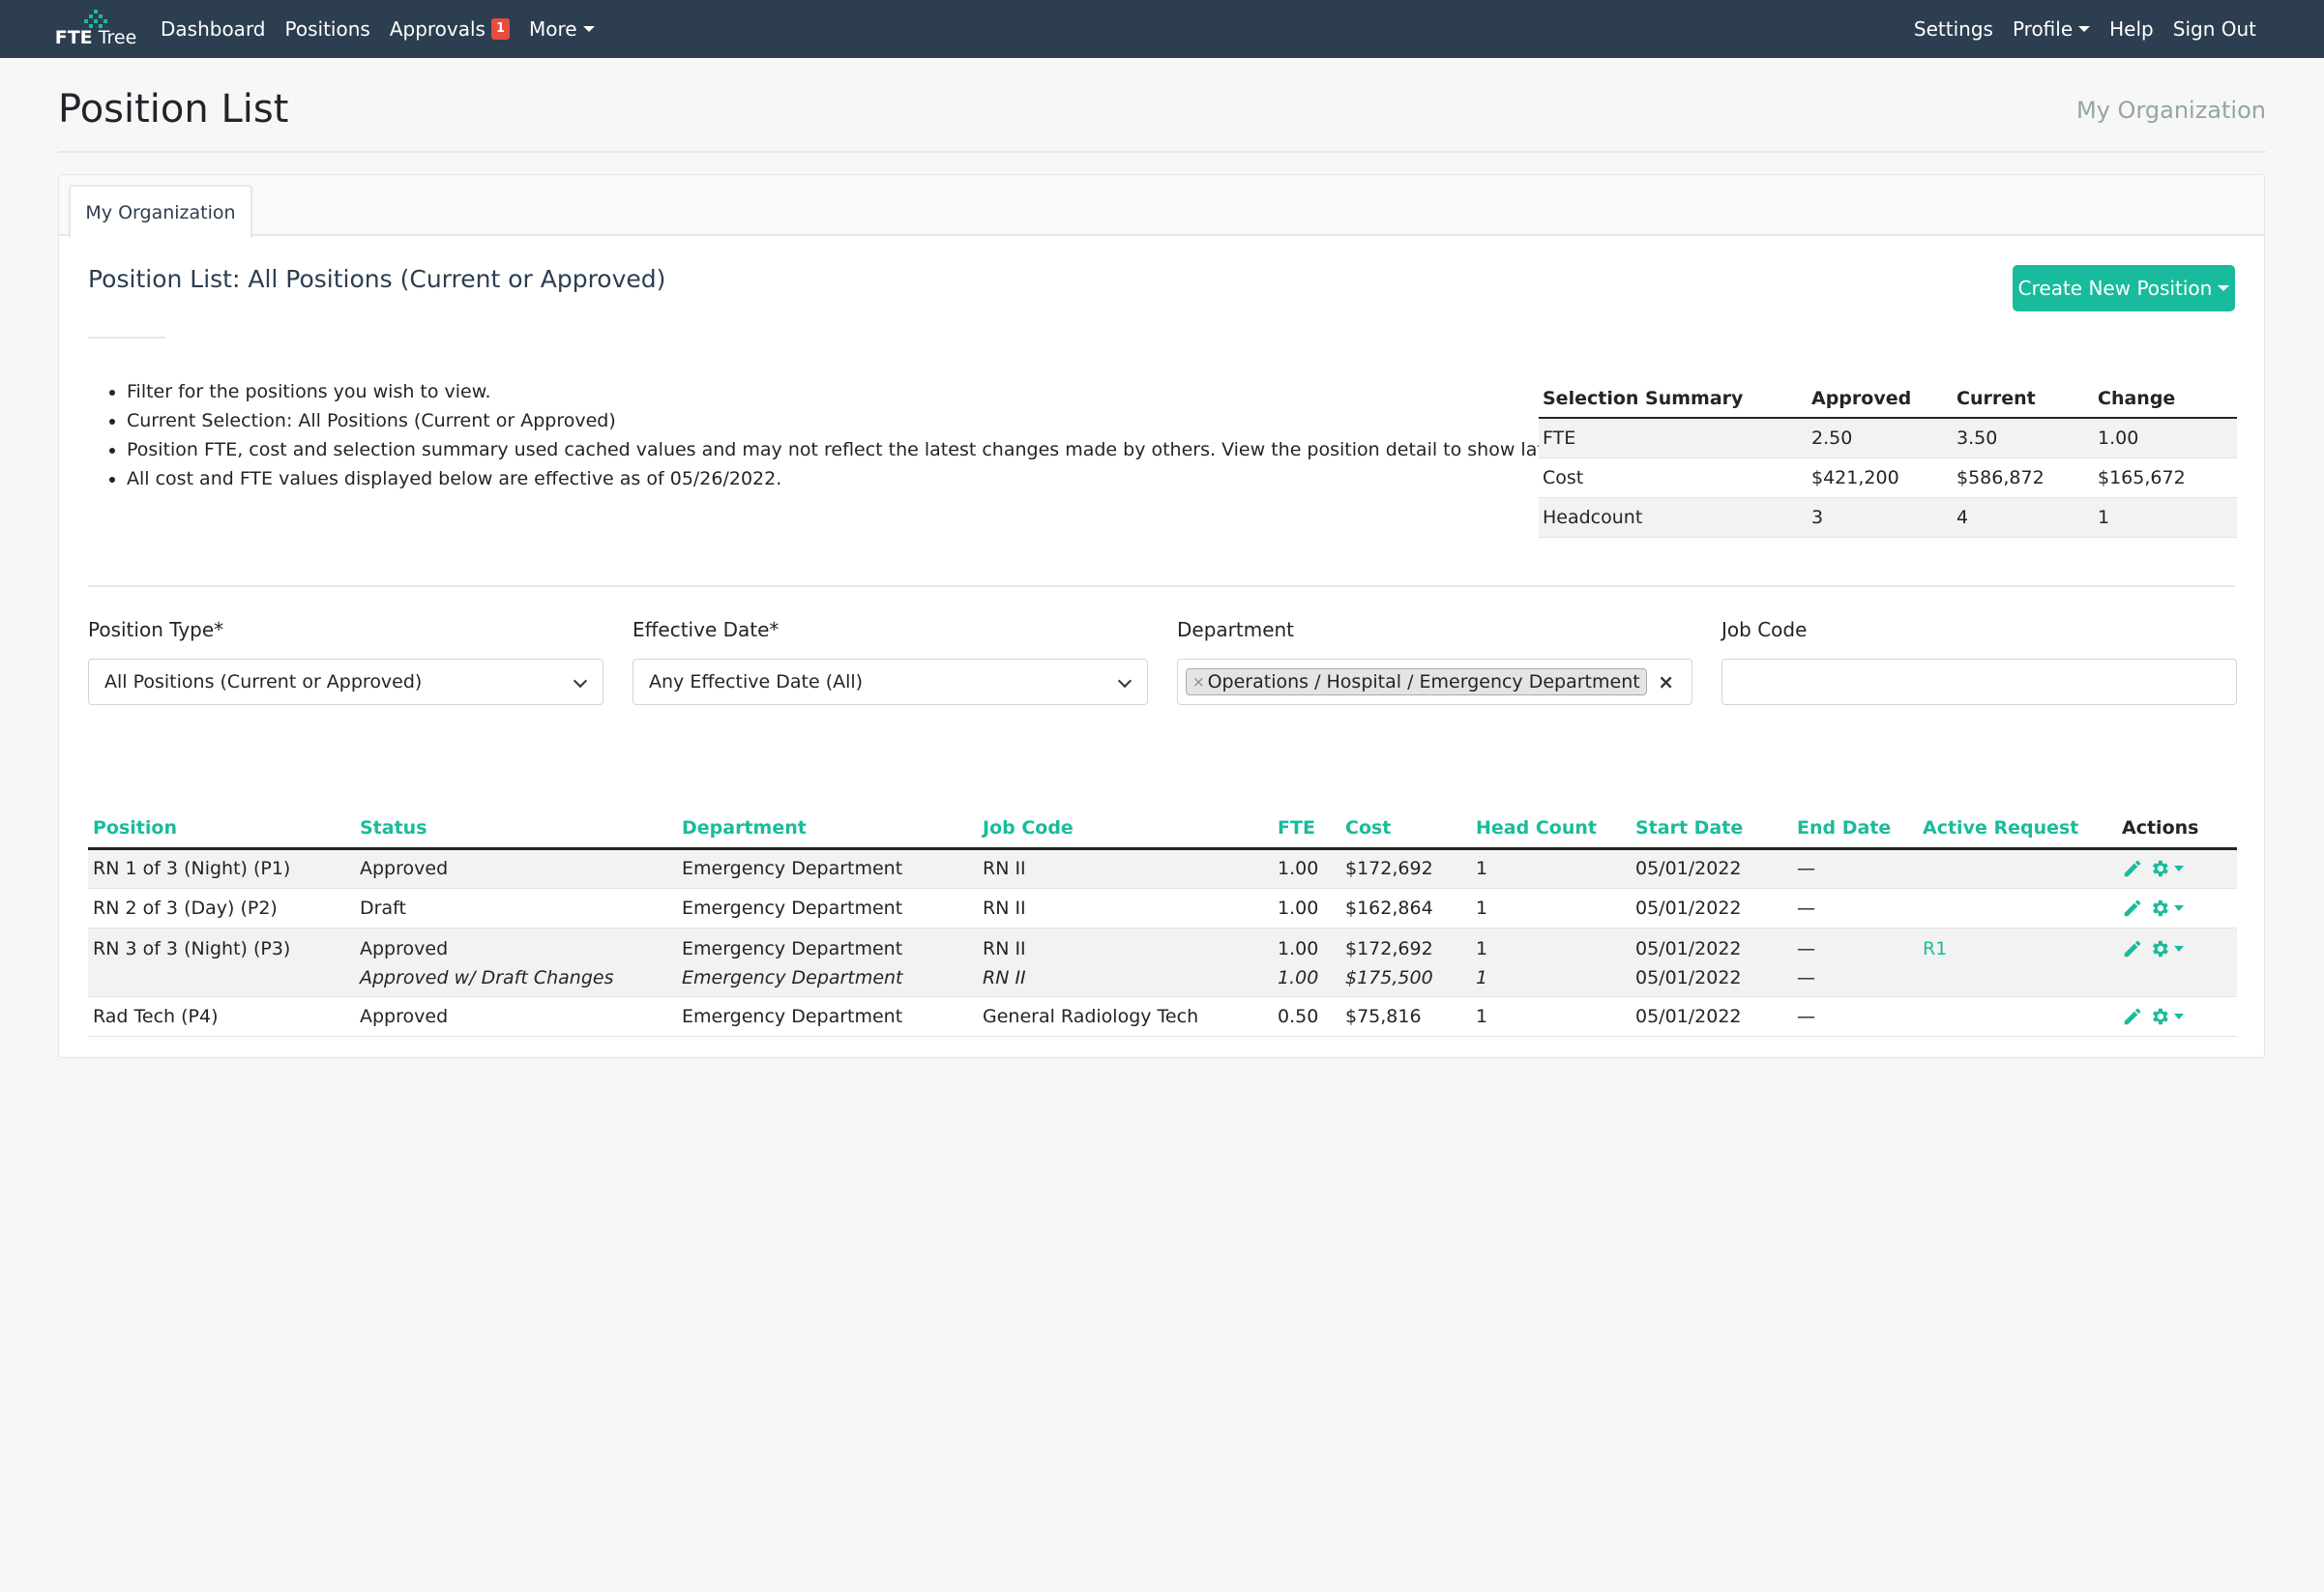  What do you see at coordinates (450, 29) in the screenshot?
I see `nav-approvals: Approvals 1` at bounding box center [450, 29].